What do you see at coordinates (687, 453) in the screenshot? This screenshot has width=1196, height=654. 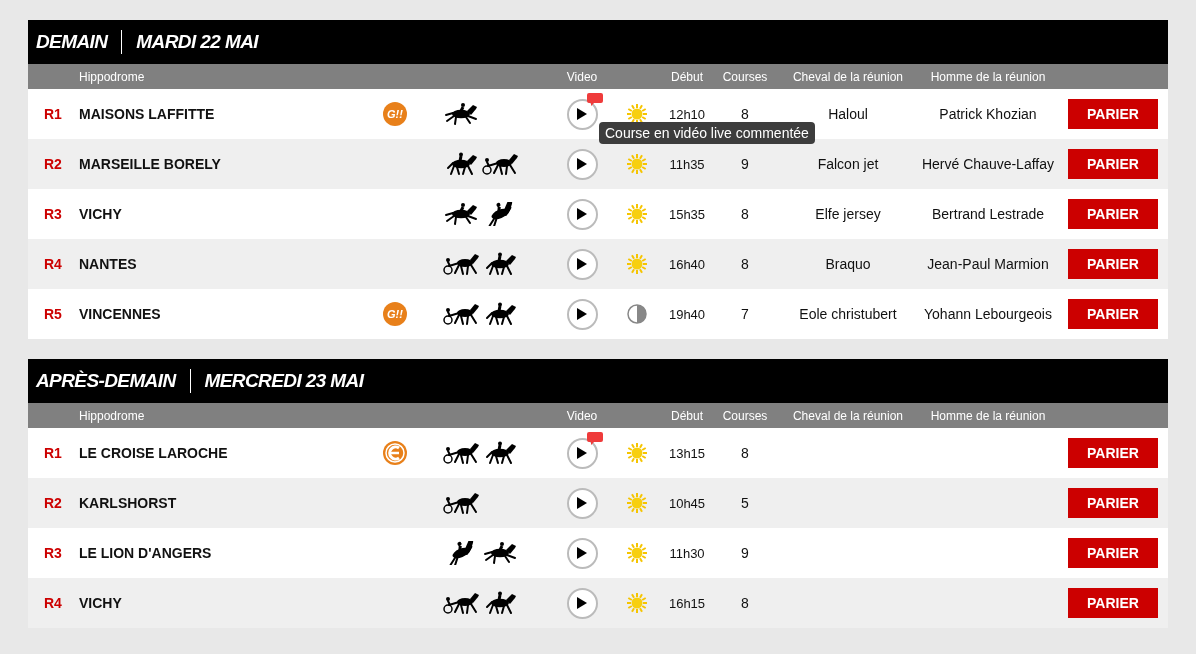 I see `start-time: 13h15` at bounding box center [687, 453].